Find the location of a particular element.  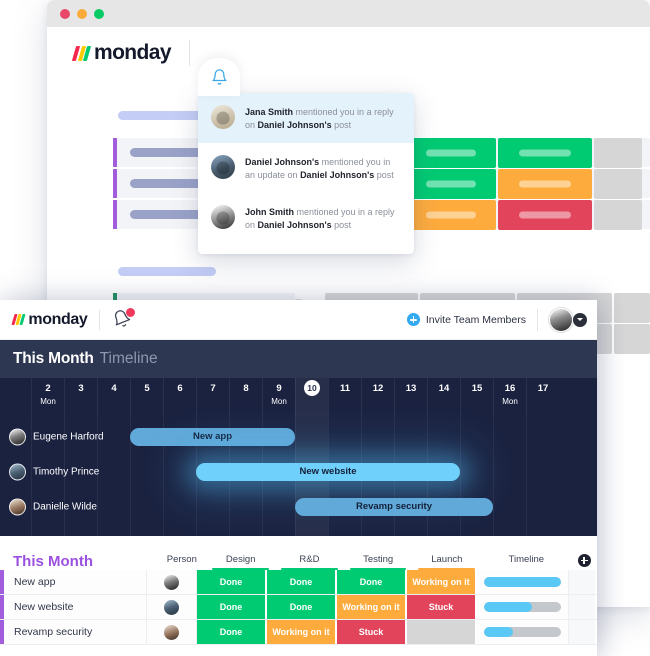

timeline-header: This Month Timeline is located at coordinates (298, 359).